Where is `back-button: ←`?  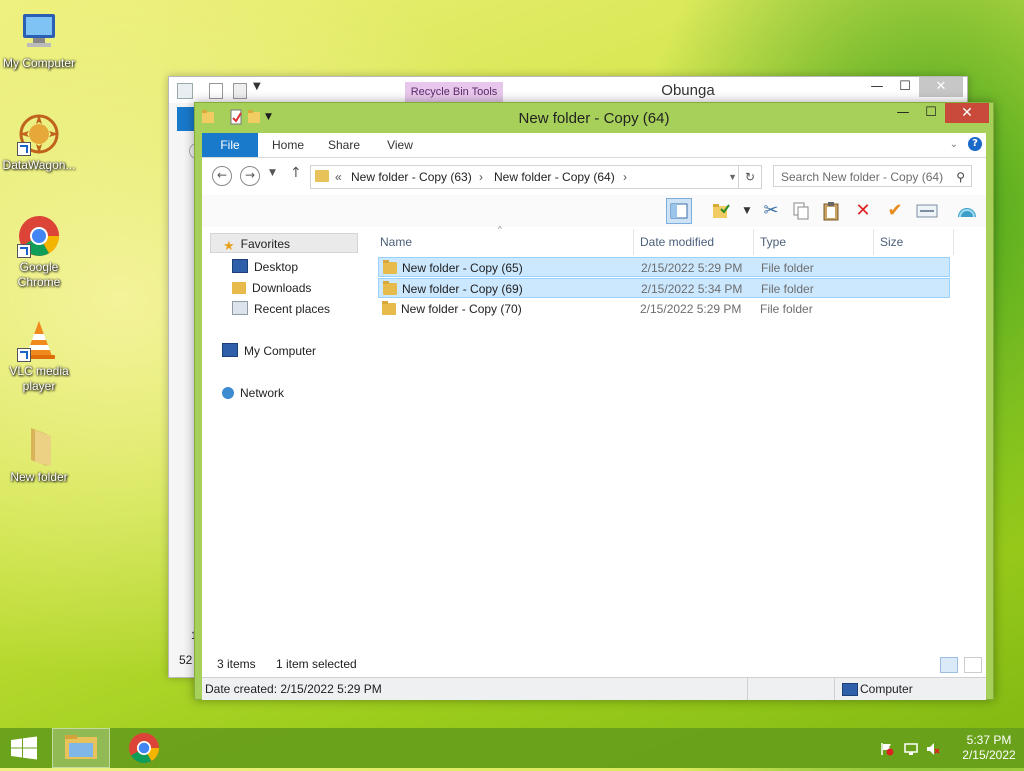 back-button: ← is located at coordinates (222, 176).